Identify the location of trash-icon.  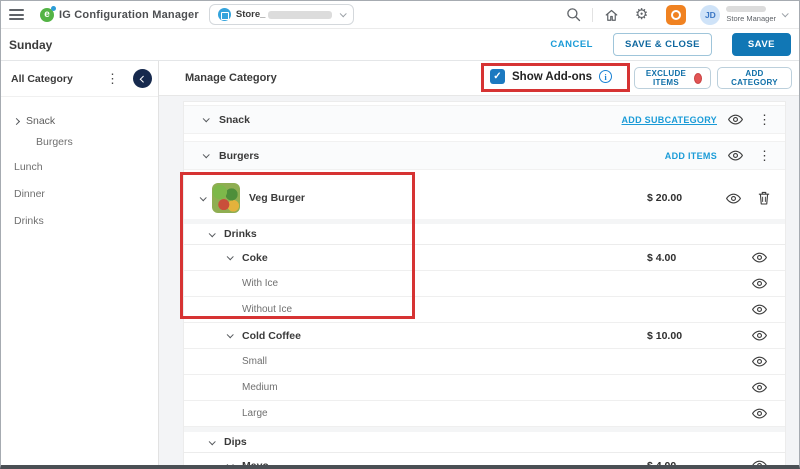
(764, 198).